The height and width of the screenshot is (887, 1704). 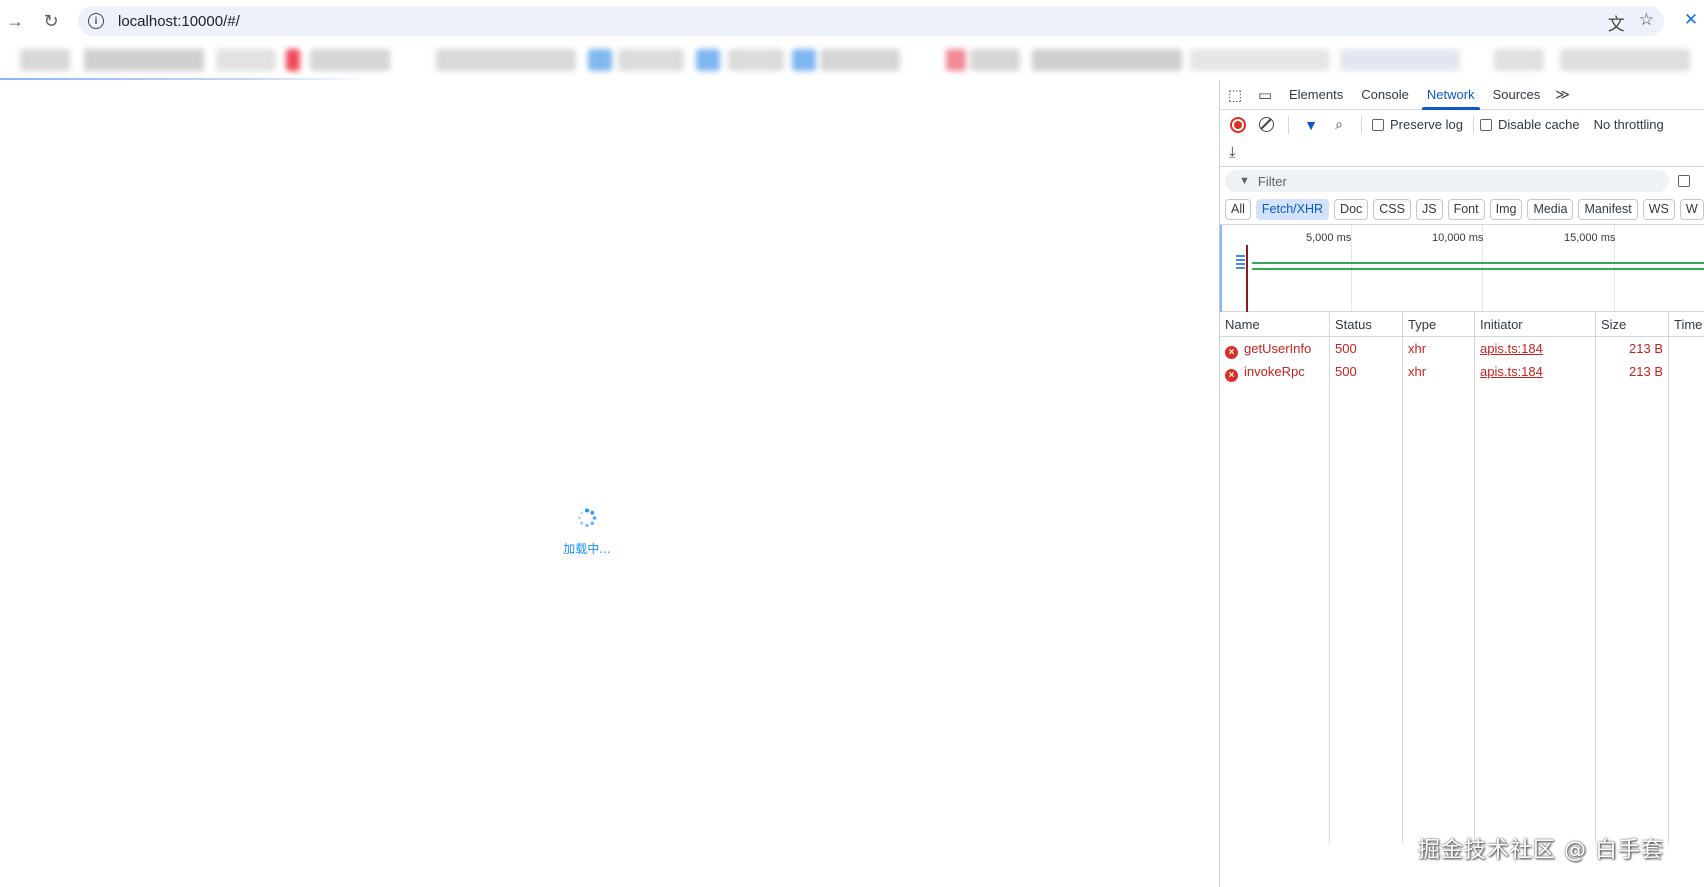 I want to click on request-name-cell: × invokeRpc, so click(x=1275, y=371).